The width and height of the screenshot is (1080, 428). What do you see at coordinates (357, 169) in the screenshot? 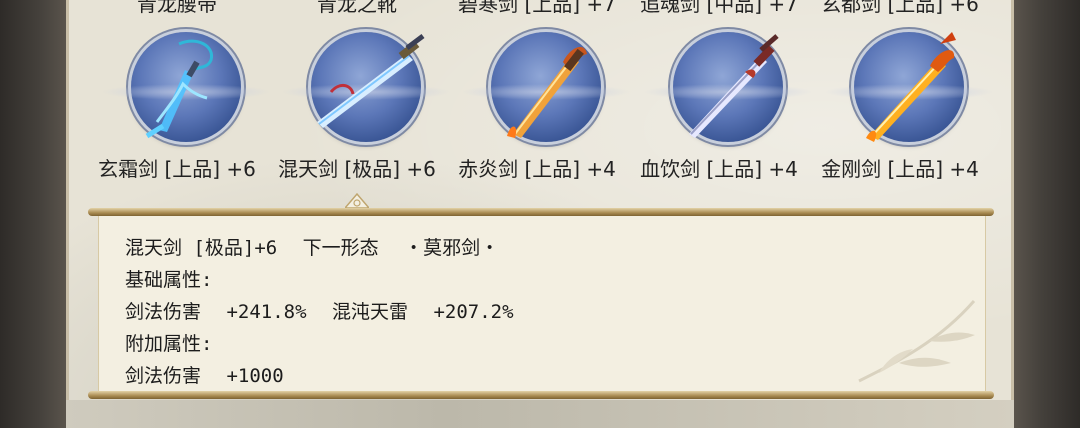
I see `item-label: 混天剑 [极品] +6` at bounding box center [357, 169].